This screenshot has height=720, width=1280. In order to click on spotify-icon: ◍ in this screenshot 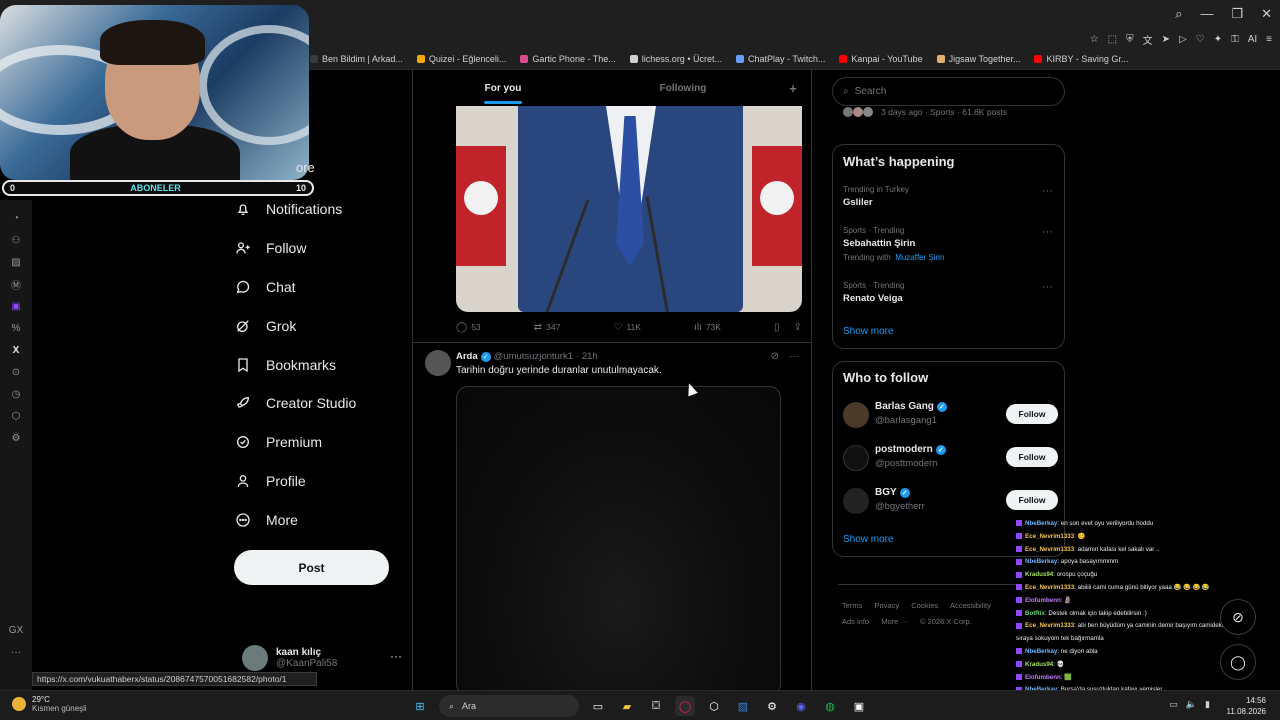, I will do `click(830, 706)`.